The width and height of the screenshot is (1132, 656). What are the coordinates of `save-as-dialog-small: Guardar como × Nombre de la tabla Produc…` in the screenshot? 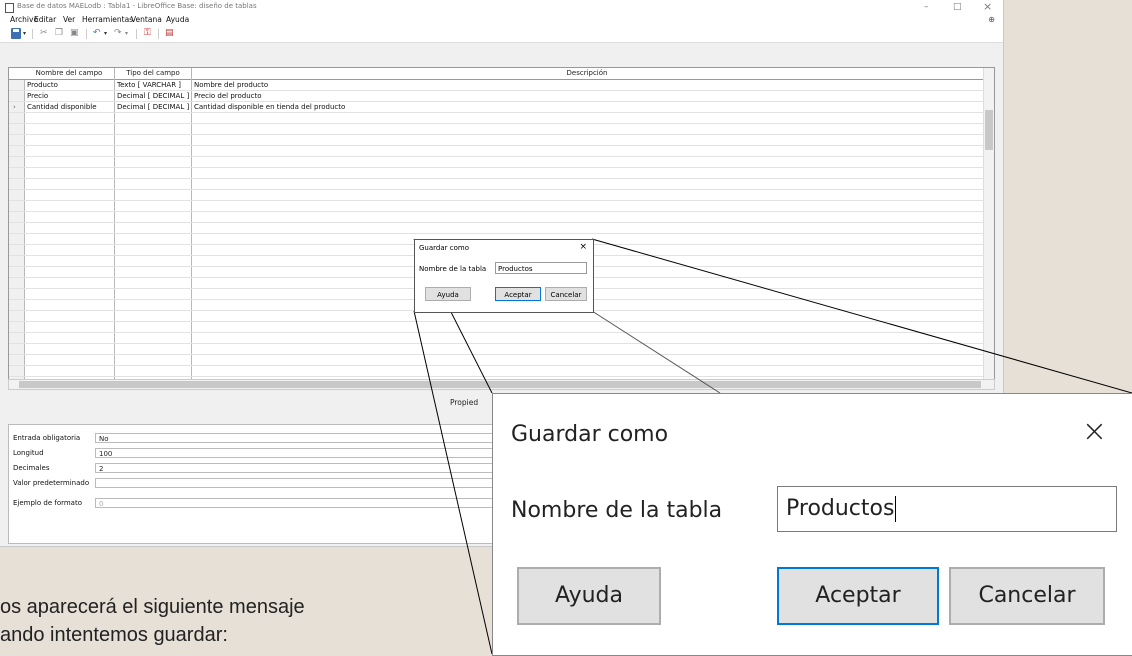 It's located at (504, 276).